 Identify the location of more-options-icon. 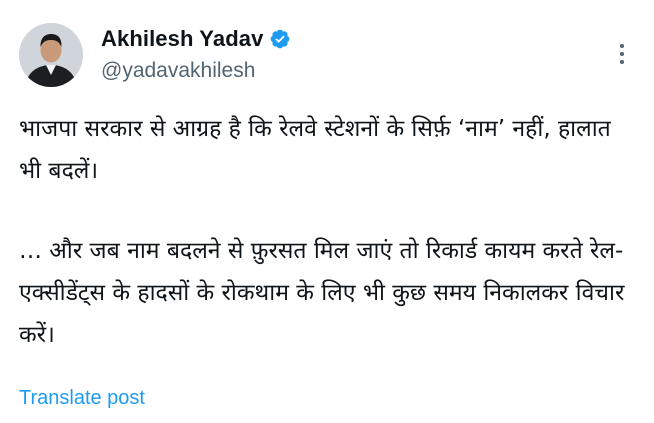
(622, 54).